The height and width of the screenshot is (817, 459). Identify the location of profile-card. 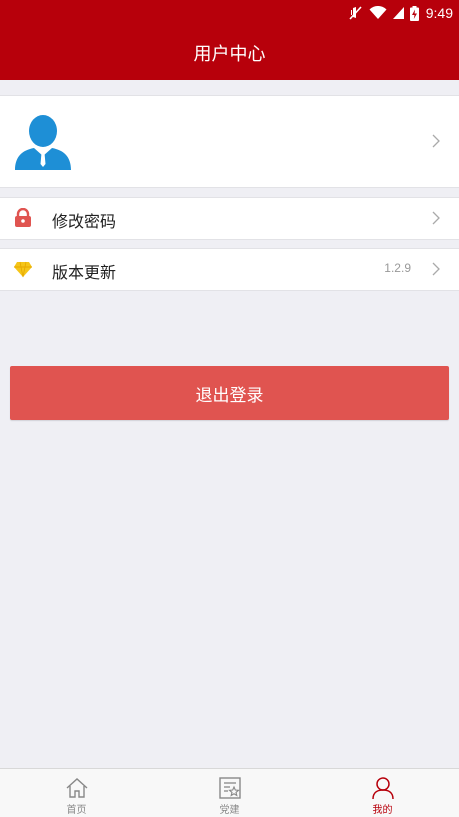
(229, 141).